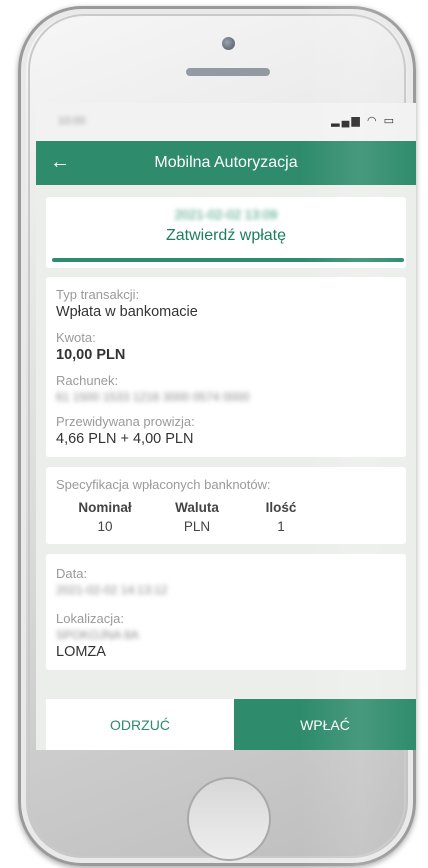  What do you see at coordinates (281, 526) in the screenshot?
I see `table-cell-quantity: 1` at bounding box center [281, 526].